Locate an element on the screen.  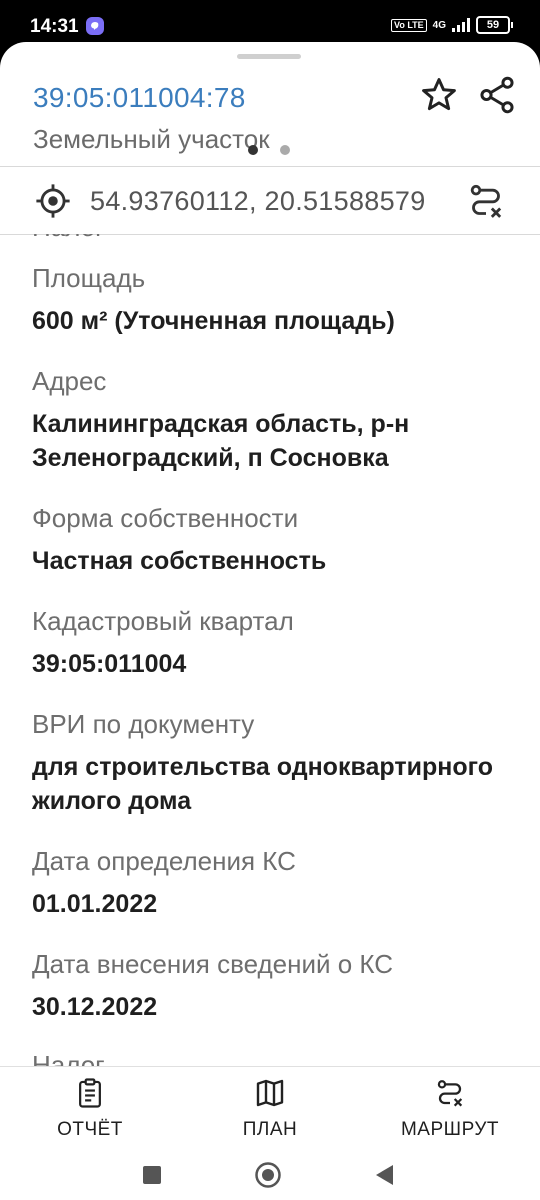
signal-icon is located at coordinates (461, 25).